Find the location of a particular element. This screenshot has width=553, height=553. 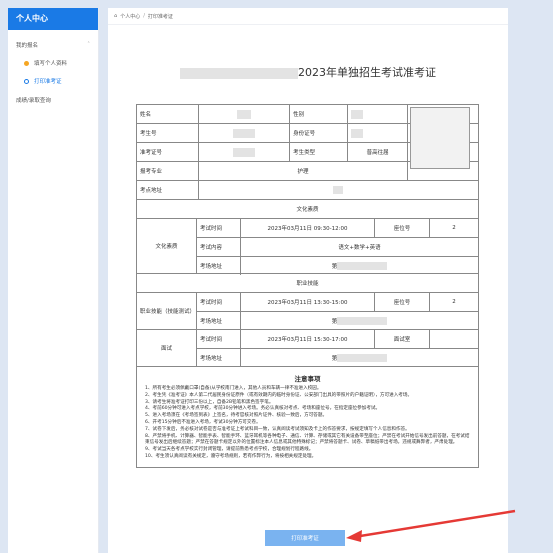

notes-item: 6、开考15分钟后不准进入考场，考试30分钟方可交卷。 is located at coordinates (203, 422).